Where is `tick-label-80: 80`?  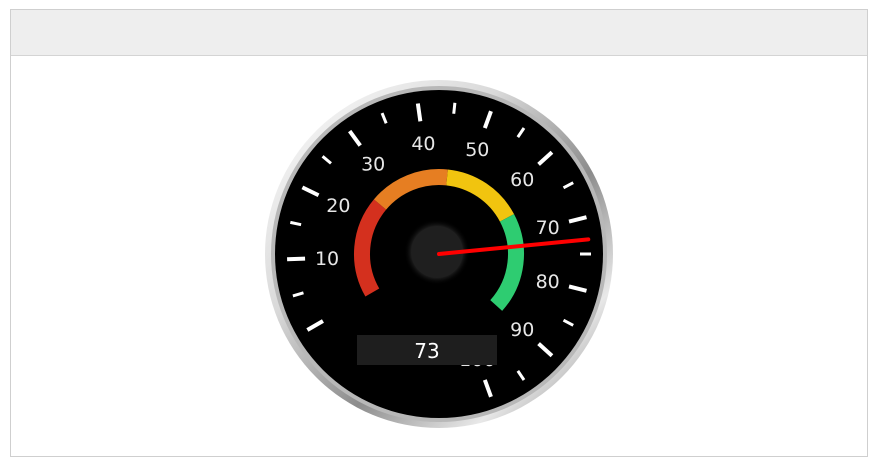 tick-label-80: 80 is located at coordinates (548, 282).